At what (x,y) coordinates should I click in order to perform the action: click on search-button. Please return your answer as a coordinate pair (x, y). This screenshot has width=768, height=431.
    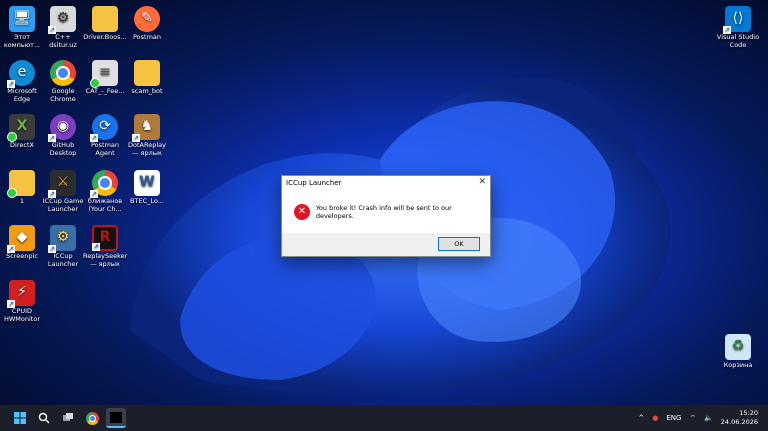
    Looking at the image, I should click on (44, 418).